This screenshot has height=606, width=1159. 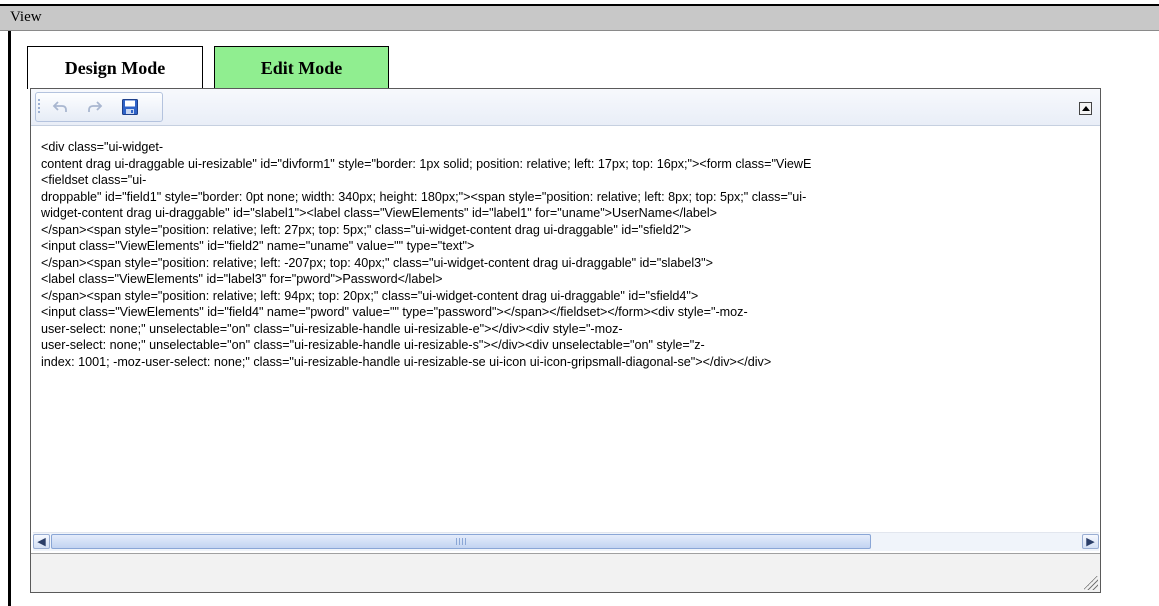 I want to click on undo-icon, so click(x=59, y=106).